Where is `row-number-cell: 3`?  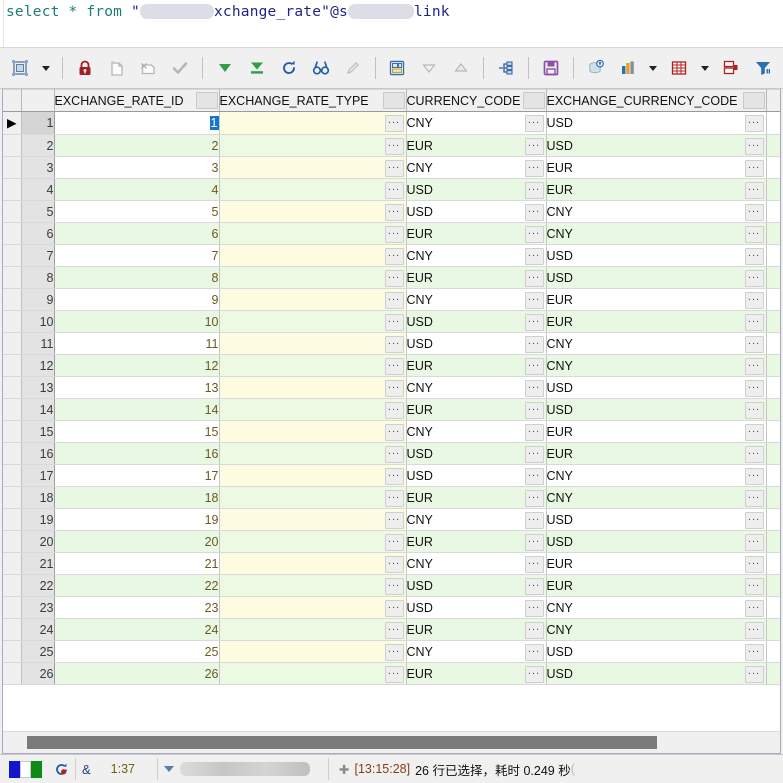 row-number-cell: 3 is located at coordinates (38, 167).